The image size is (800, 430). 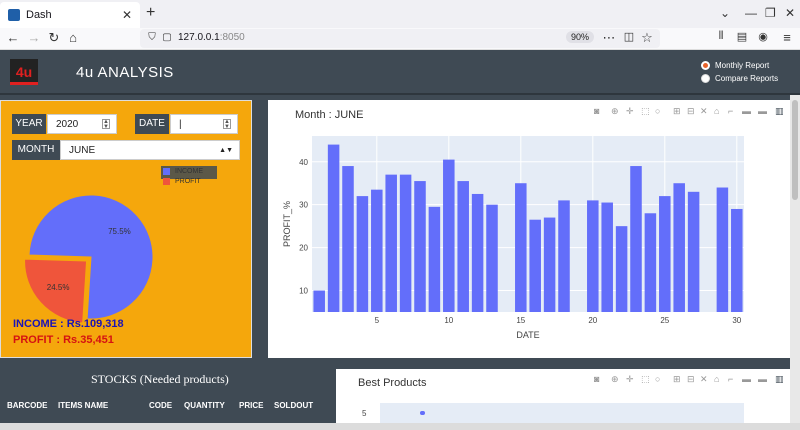 What do you see at coordinates (70, 15) in the screenshot?
I see `browser-tab: Dash ✕` at bounding box center [70, 15].